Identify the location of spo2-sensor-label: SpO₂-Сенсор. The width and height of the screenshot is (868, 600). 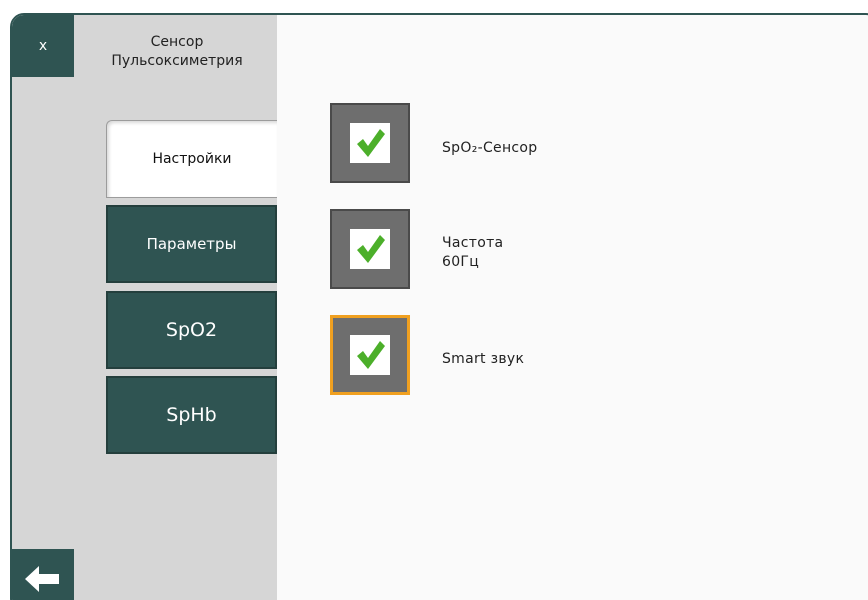
(489, 148).